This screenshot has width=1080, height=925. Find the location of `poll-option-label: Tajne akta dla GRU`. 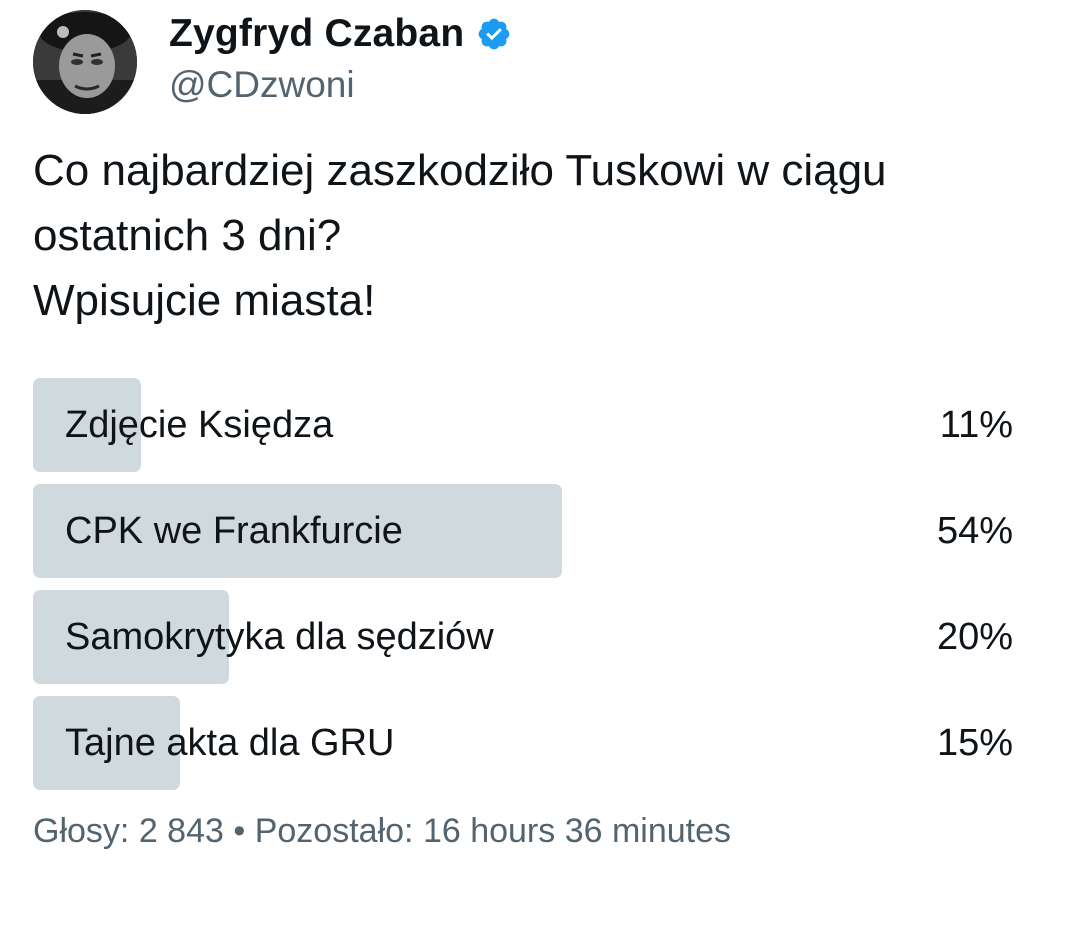

poll-option-label: Tajne akta dla GRU is located at coordinates (230, 743).